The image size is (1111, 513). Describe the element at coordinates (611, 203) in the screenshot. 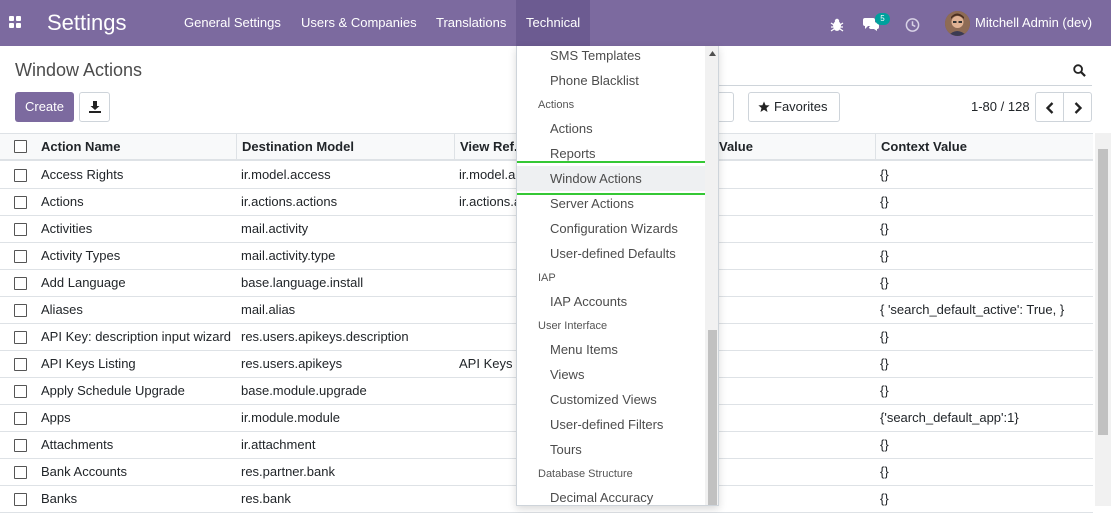

I see `menu-item-server-actions: Server Actions` at that location.